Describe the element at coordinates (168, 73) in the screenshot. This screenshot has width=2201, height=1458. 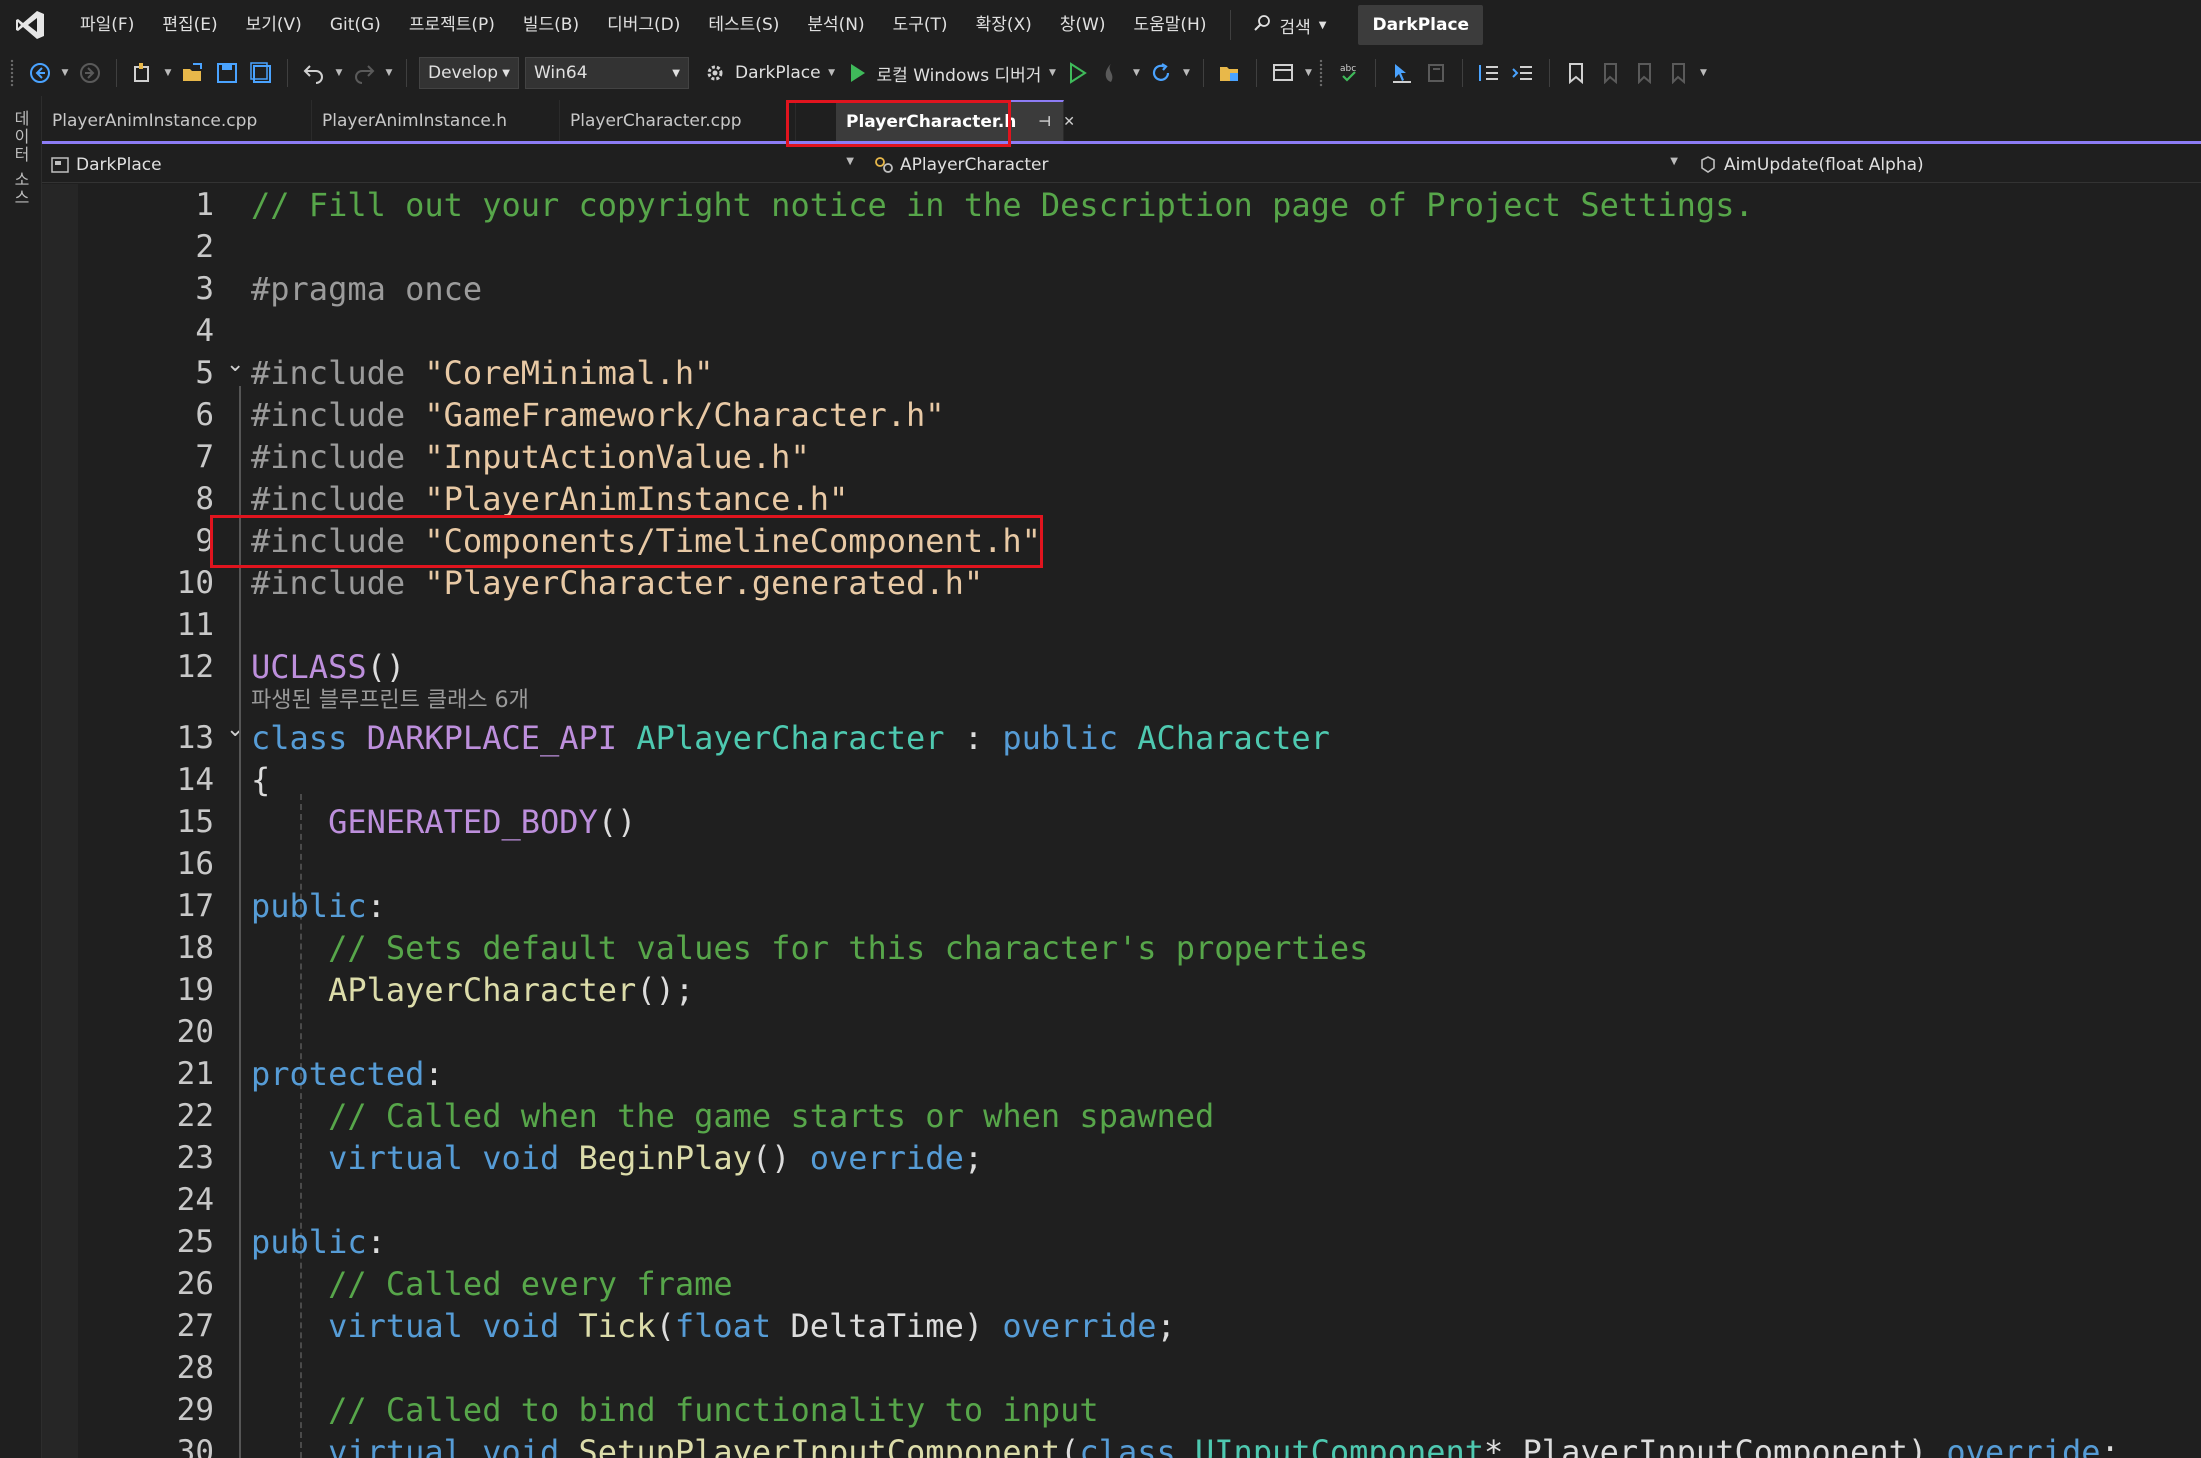
I see `new-project-dropdown: ▼` at that location.